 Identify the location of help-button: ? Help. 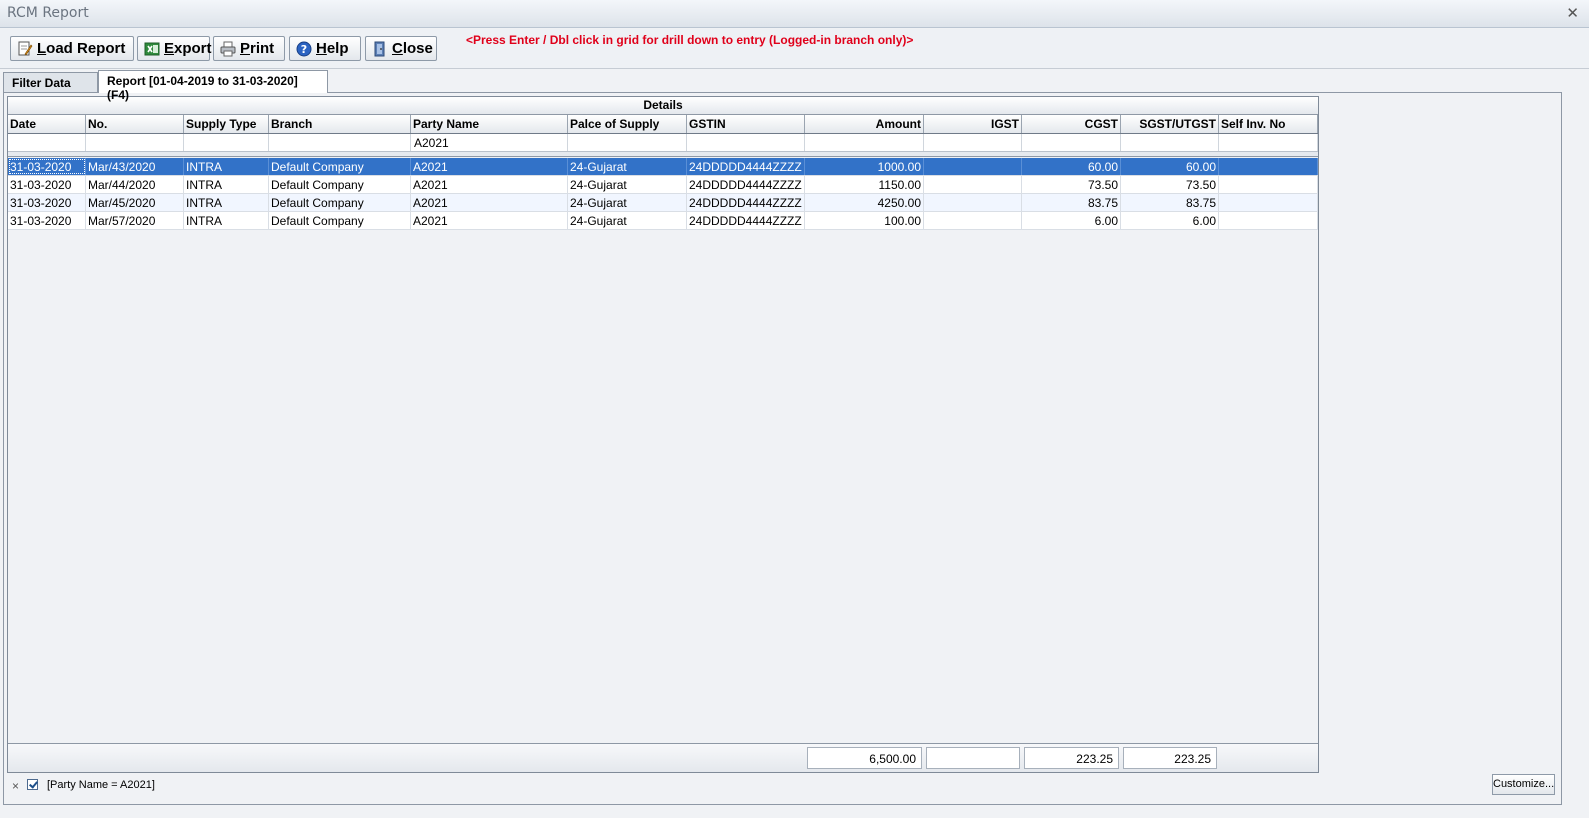
(325, 48).